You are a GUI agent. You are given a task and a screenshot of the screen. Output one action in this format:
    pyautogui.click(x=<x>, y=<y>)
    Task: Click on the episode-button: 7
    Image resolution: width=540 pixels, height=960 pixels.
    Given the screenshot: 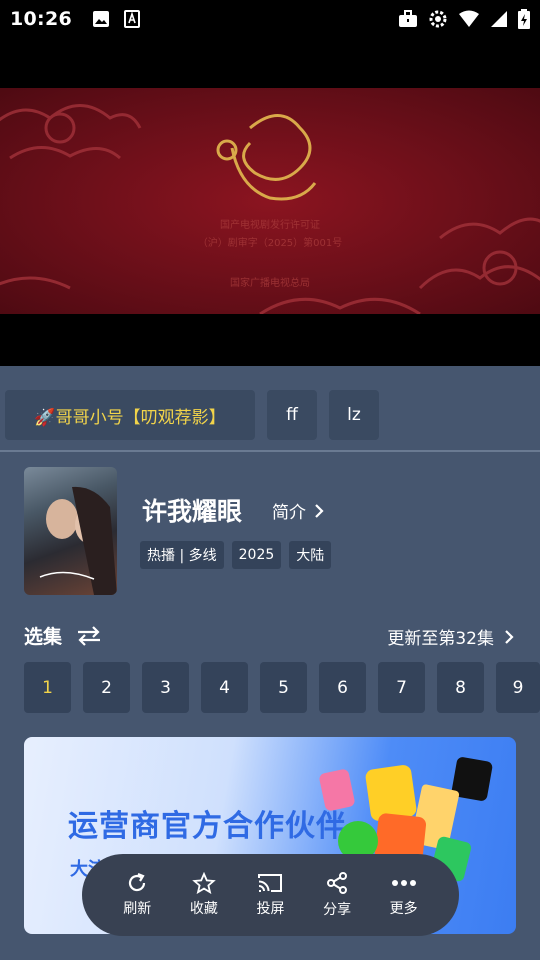 What is the action you would take?
    pyautogui.click(x=401, y=687)
    